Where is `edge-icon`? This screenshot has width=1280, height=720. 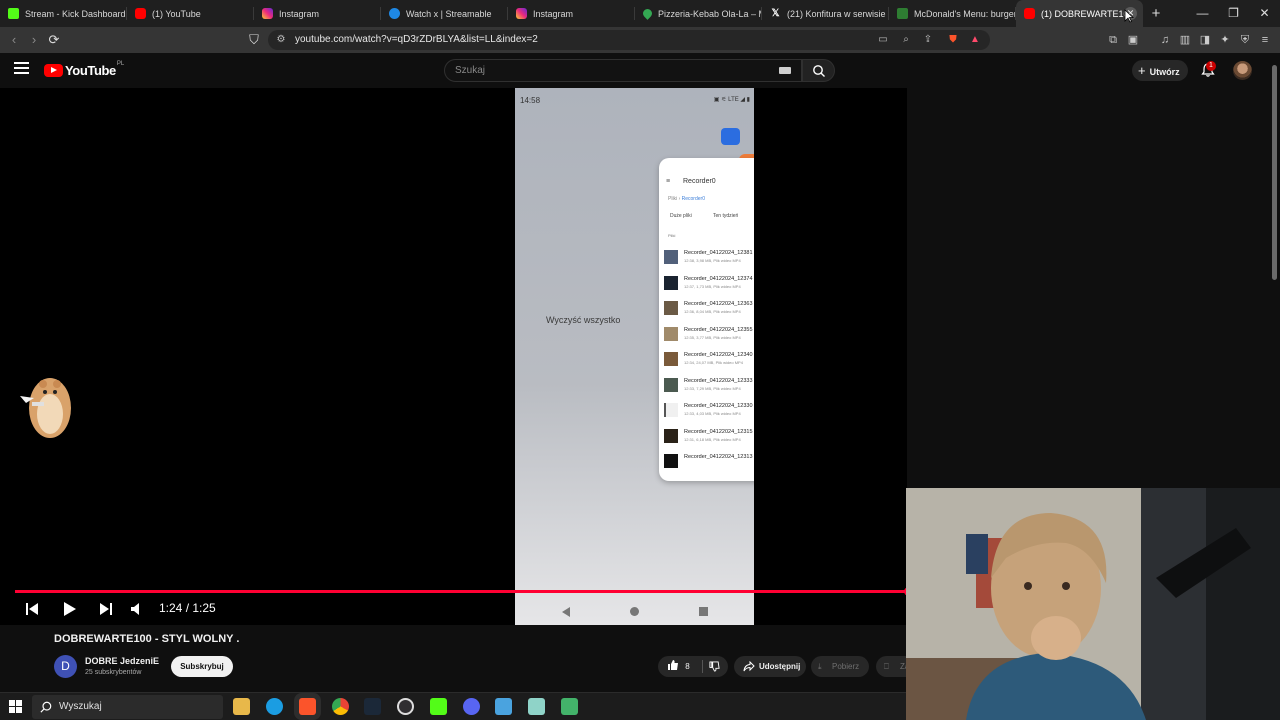 edge-icon is located at coordinates (274, 706).